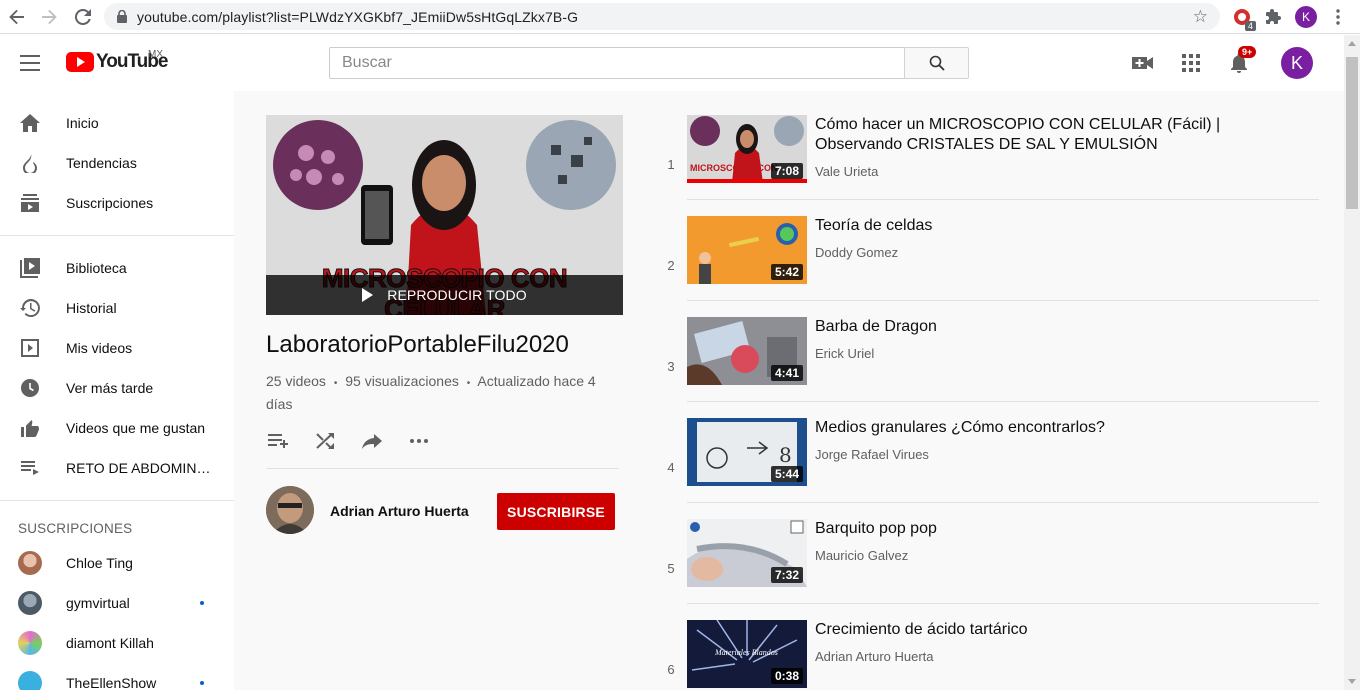 This screenshot has width=1360, height=690. What do you see at coordinates (278, 441) in the screenshot?
I see `add-to-library-icon` at bounding box center [278, 441].